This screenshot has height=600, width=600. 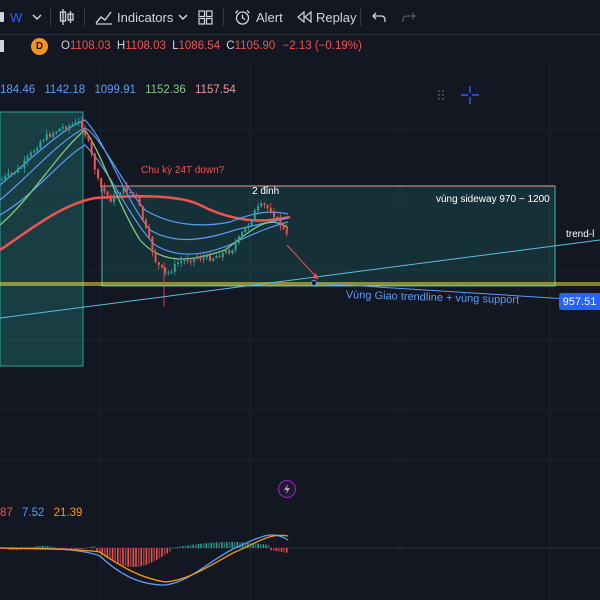 What do you see at coordinates (580, 234) in the screenshot?
I see `trendline-annotation: trend-l` at bounding box center [580, 234].